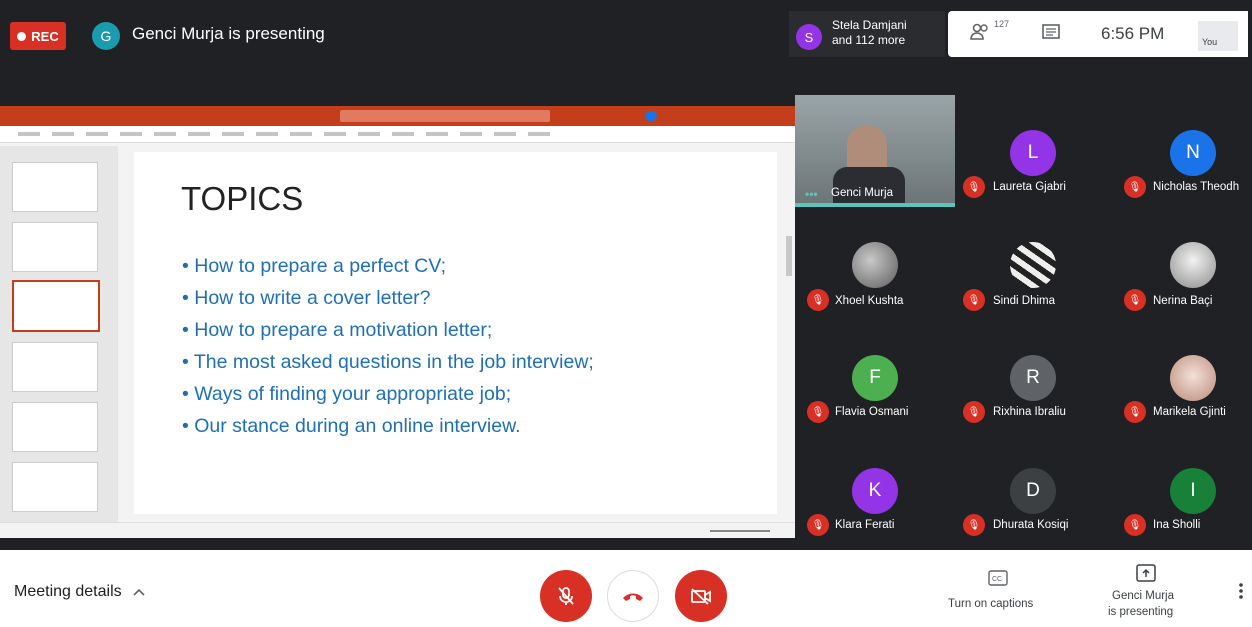 The image size is (1252, 627). What do you see at coordinates (1024, 301) in the screenshot?
I see `tile-name: Sindi Dhima` at bounding box center [1024, 301].